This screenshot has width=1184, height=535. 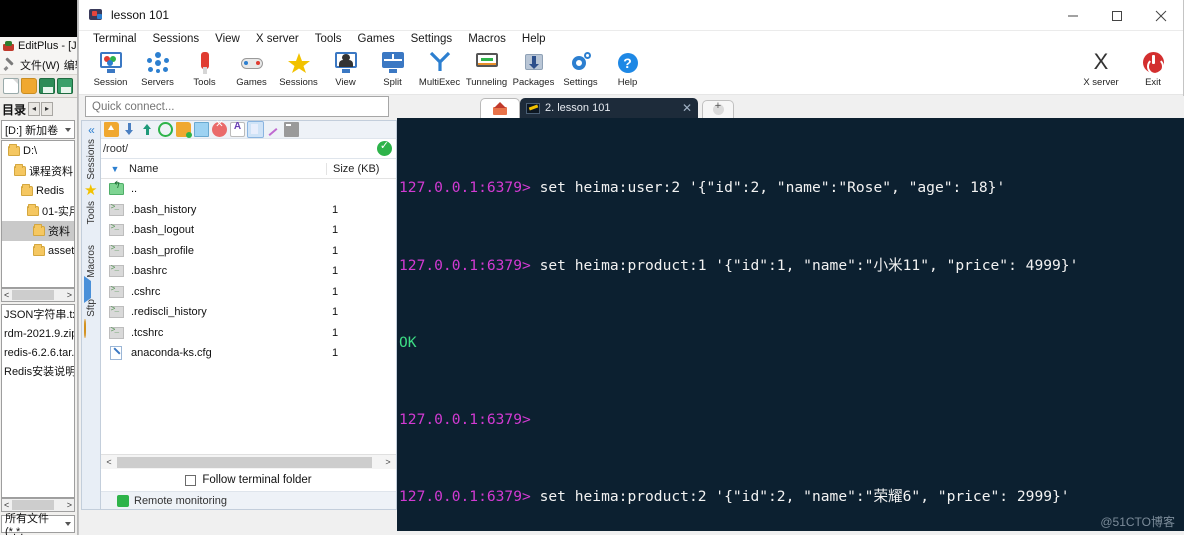 I want to click on file-list-header: ▼ Name Size (KB), so click(x=248, y=169).